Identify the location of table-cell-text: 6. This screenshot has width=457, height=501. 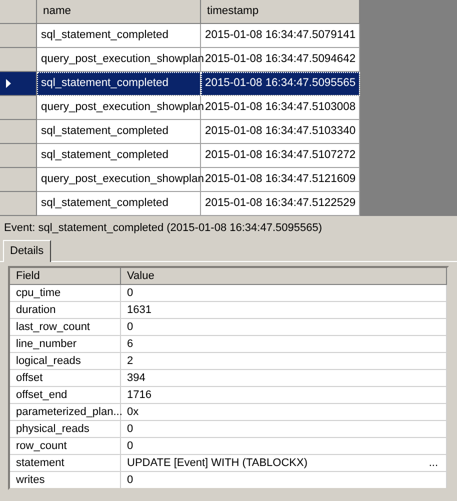
(130, 344).